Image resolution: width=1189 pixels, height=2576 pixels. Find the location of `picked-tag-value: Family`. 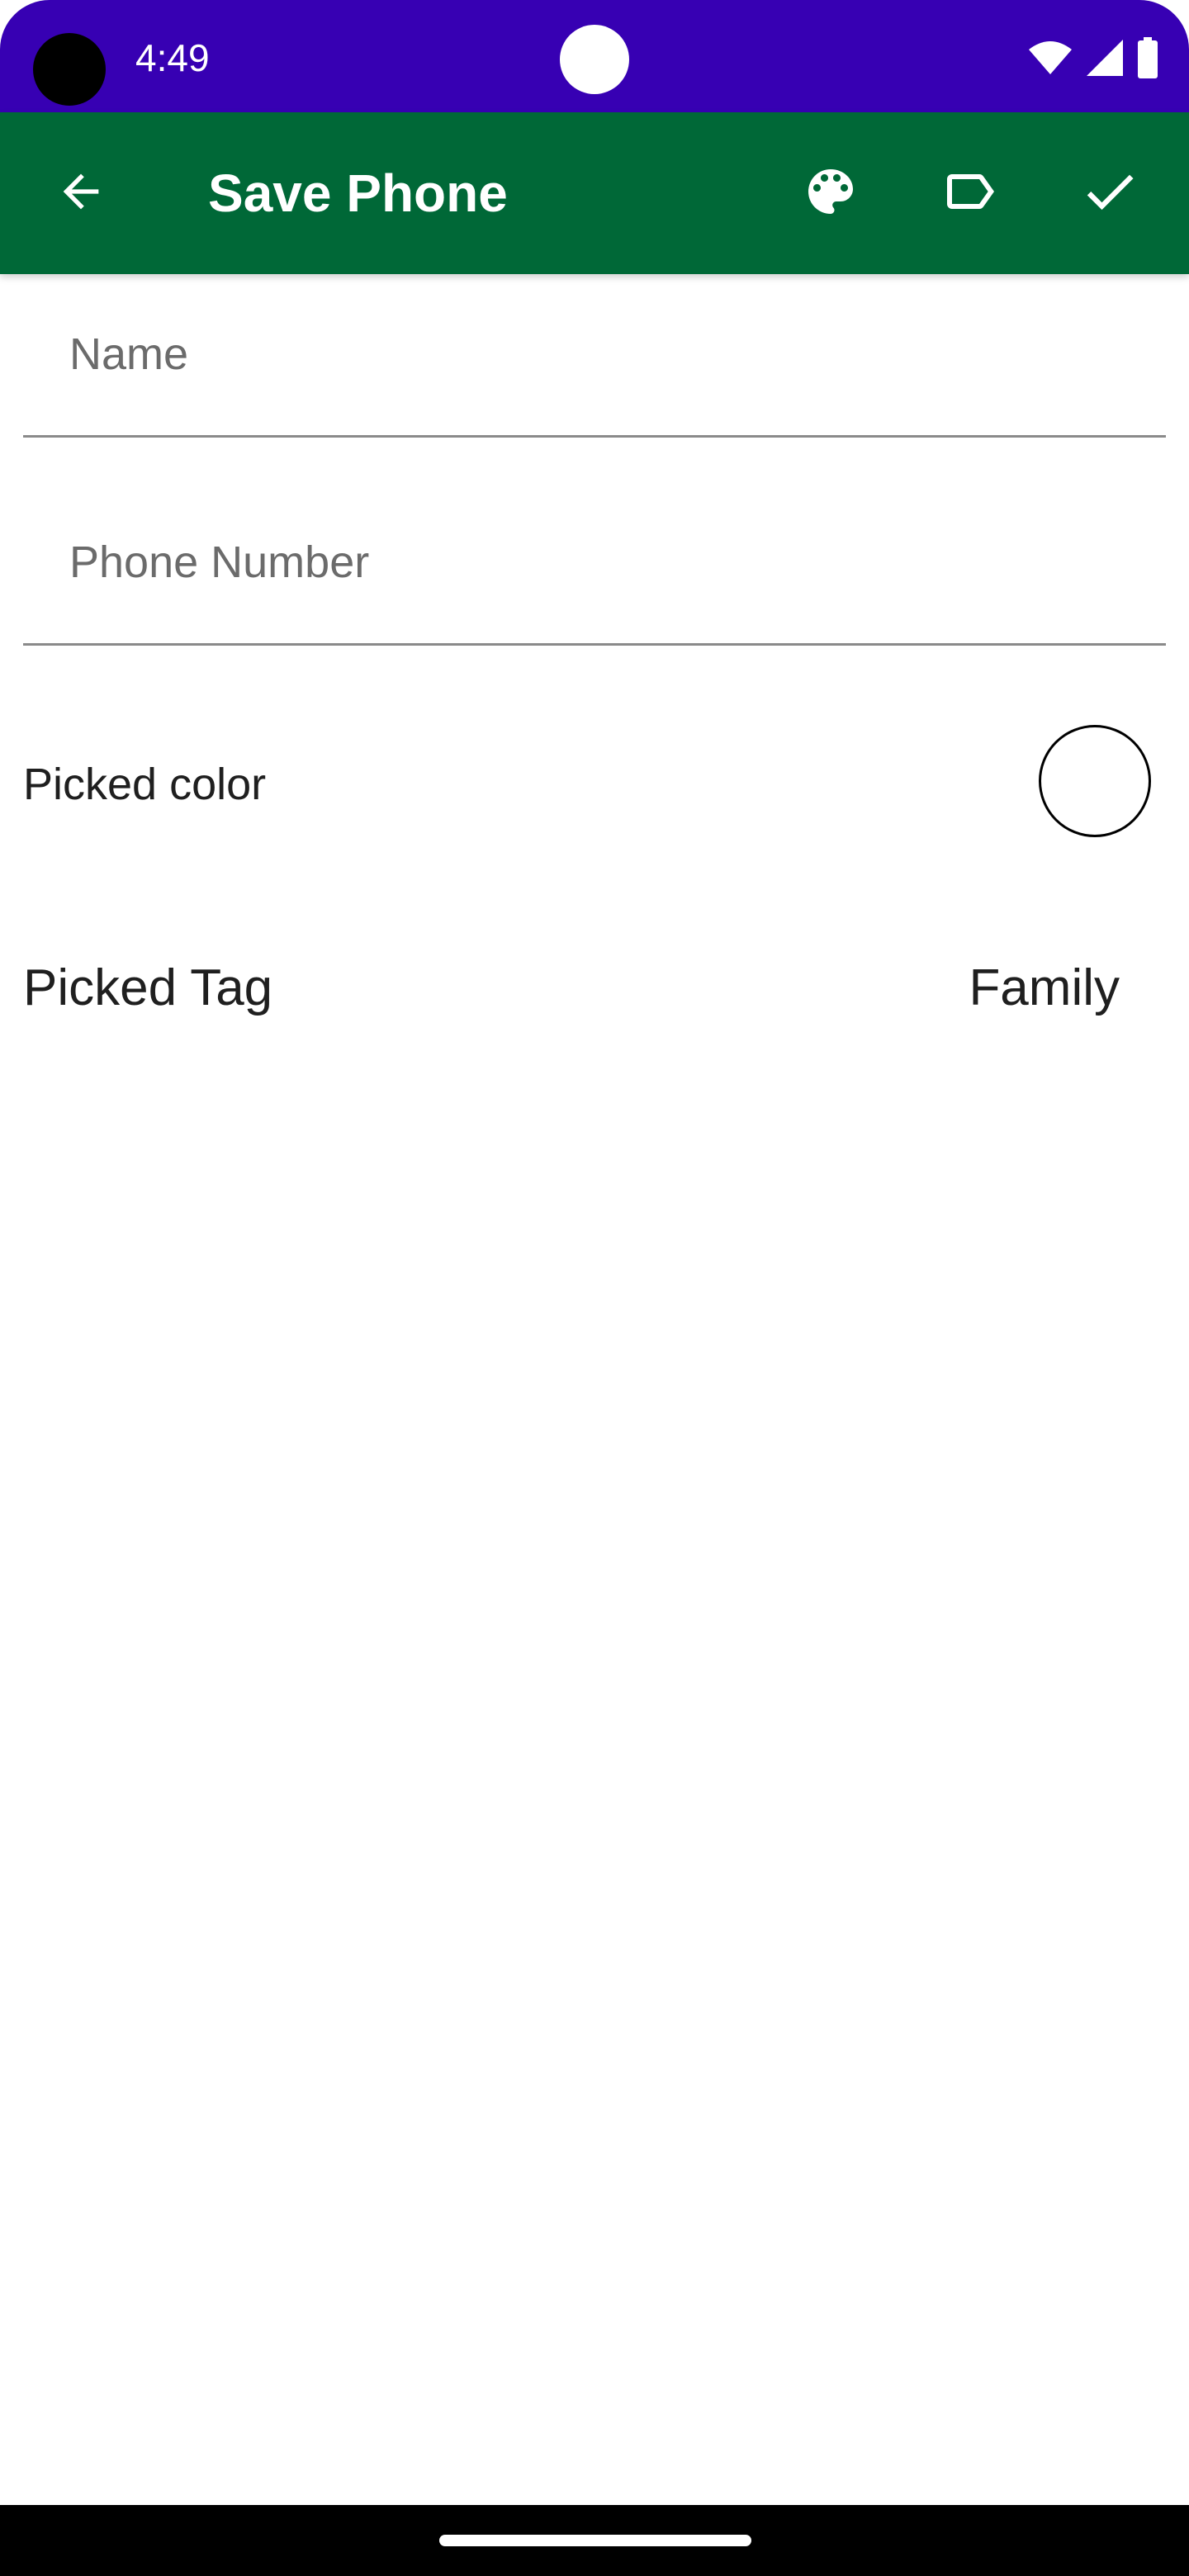

picked-tag-value: Family is located at coordinates (1044, 988).